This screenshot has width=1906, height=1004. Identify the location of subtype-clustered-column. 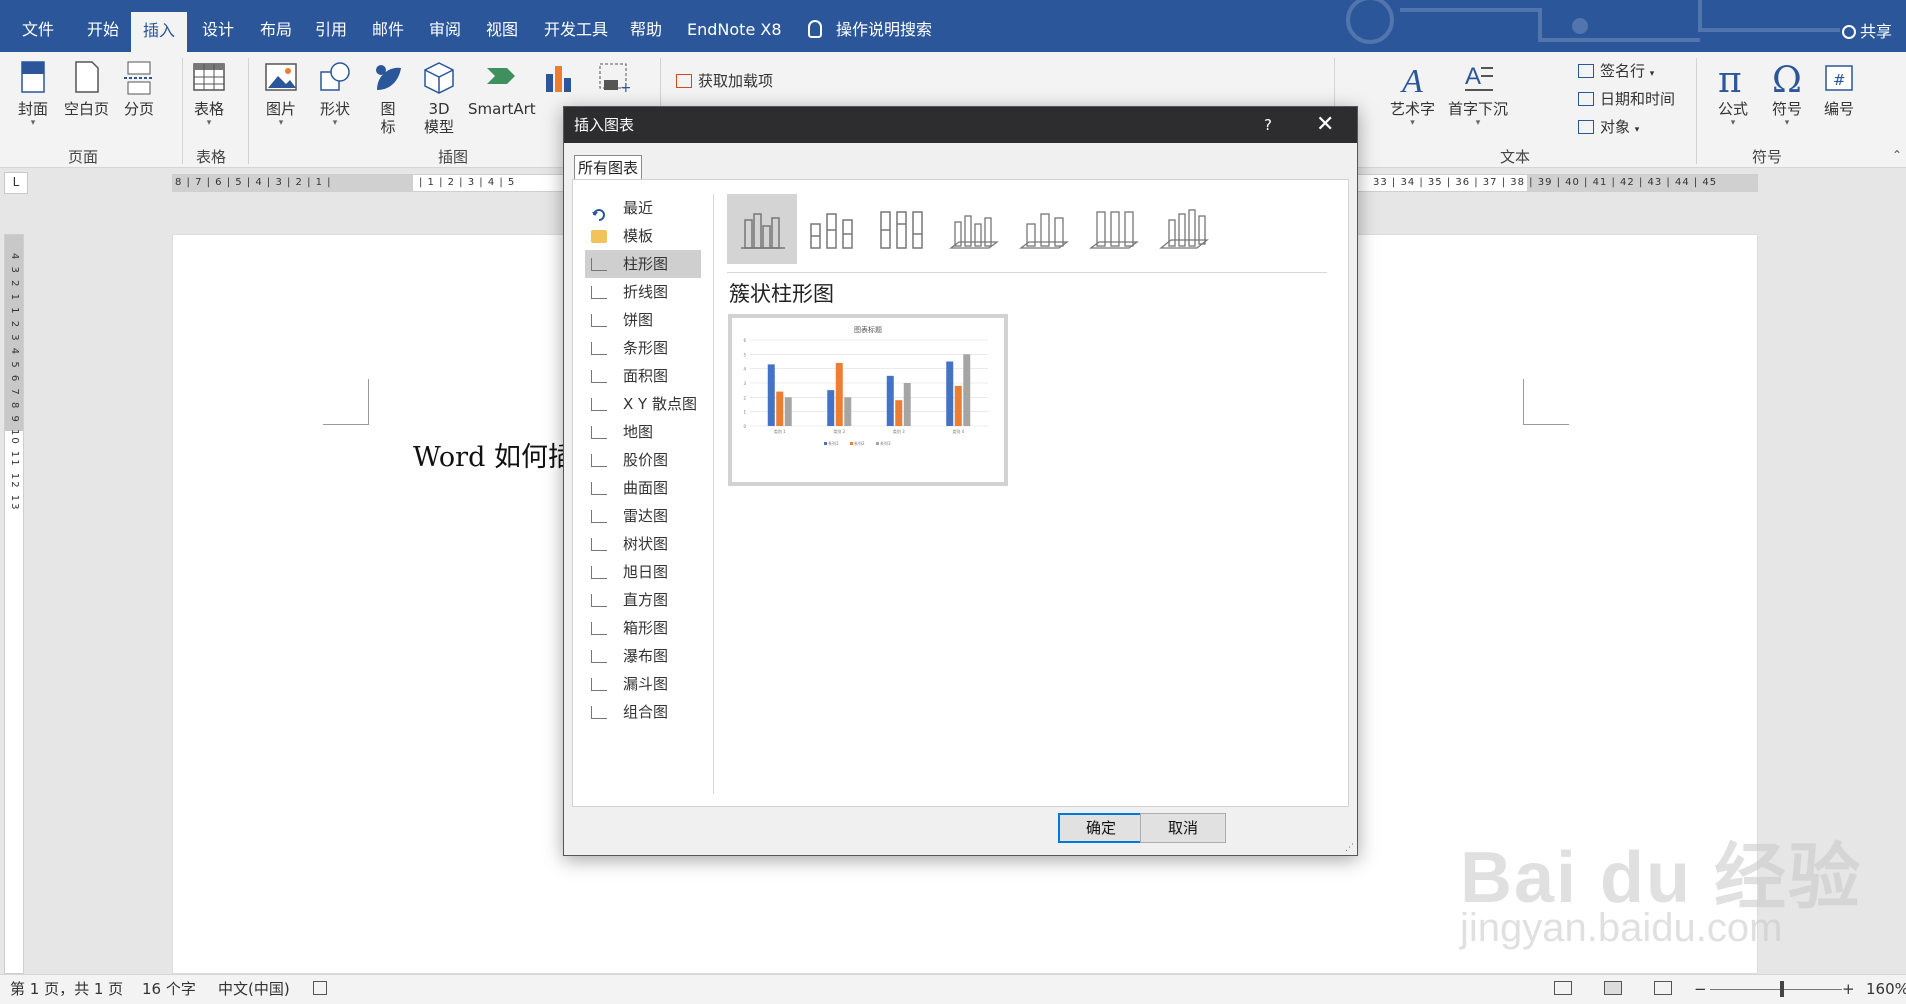
(762, 229).